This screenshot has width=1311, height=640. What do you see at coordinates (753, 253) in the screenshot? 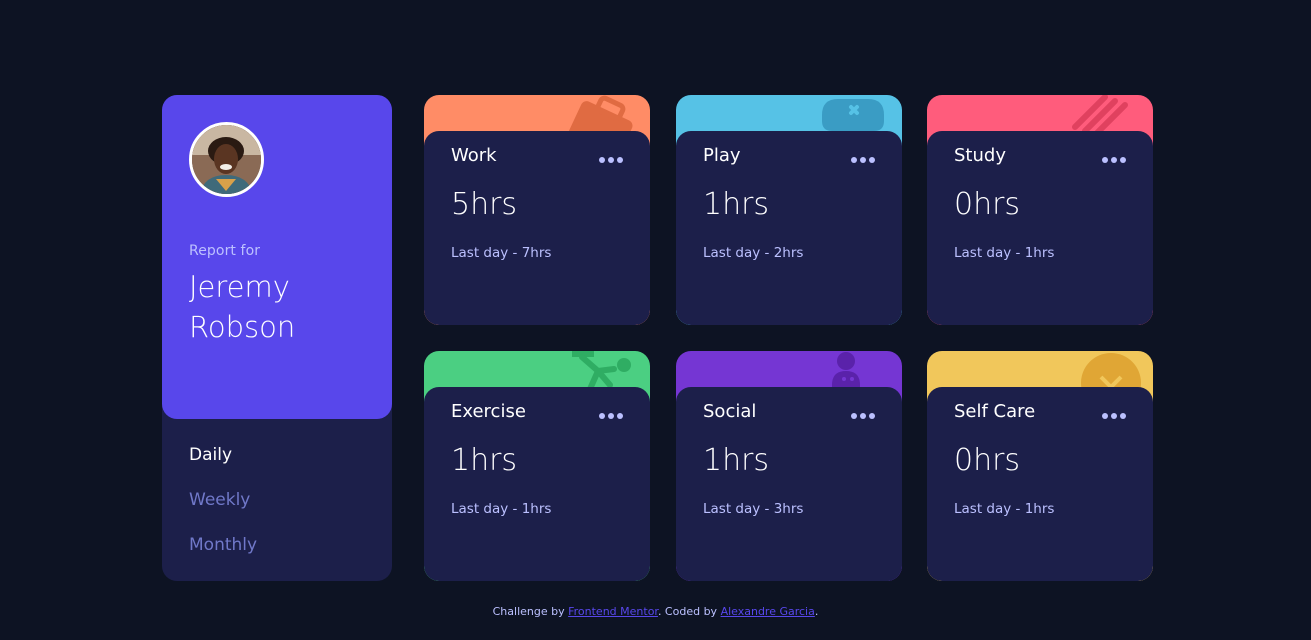
I see `card-previous: Last day - 2hrs` at bounding box center [753, 253].